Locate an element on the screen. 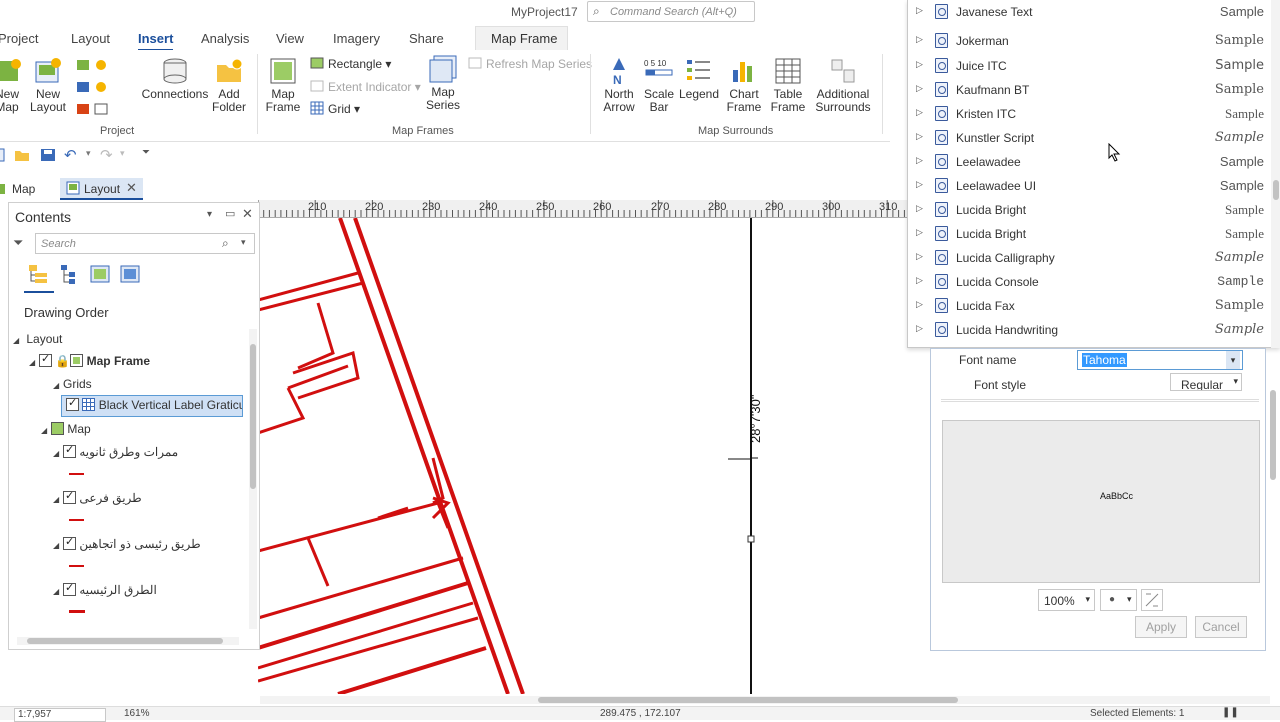  vertical-scrollbar is located at coordinates (253, 479).